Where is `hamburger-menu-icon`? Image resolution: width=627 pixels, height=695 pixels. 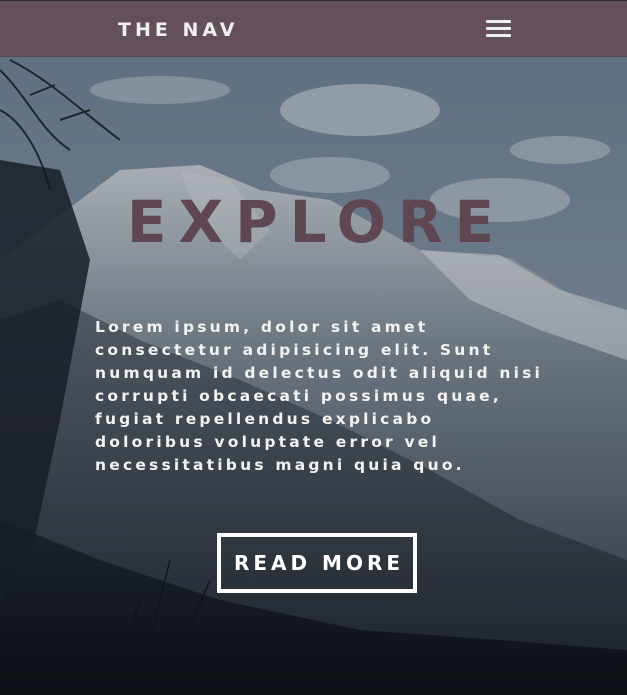 hamburger-menu-icon is located at coordinates (498, 30).